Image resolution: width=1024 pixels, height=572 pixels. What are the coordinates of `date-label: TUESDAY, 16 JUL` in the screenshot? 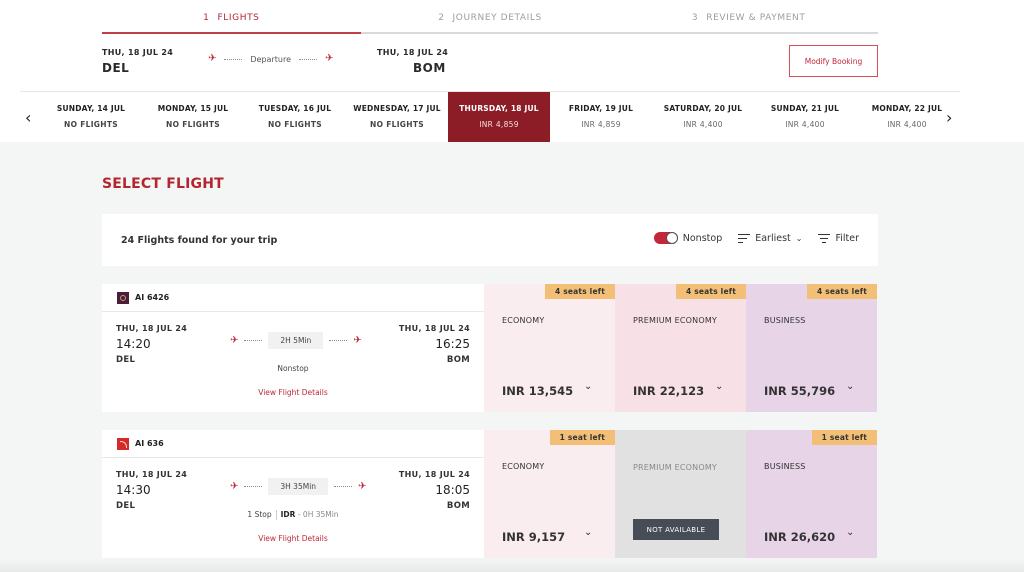 It's located at (295, 108).